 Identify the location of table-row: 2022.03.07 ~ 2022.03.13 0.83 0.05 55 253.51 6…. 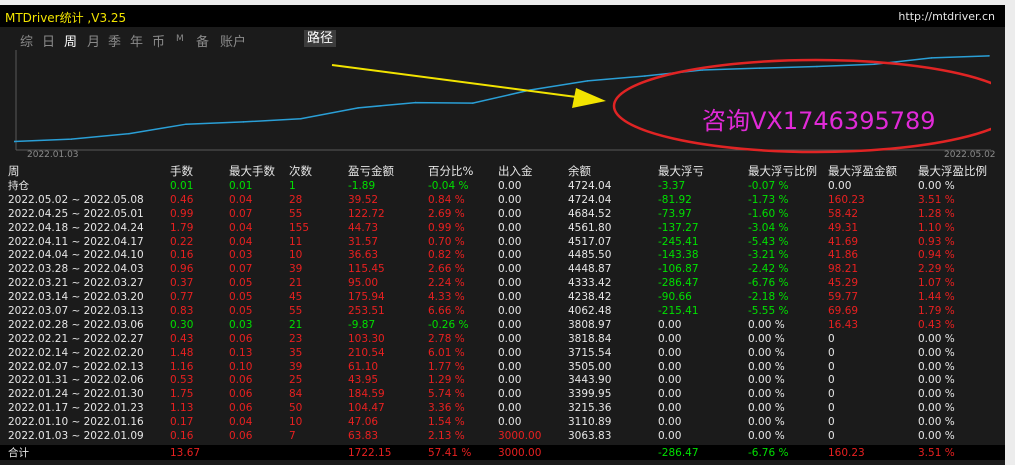
(502, 311).